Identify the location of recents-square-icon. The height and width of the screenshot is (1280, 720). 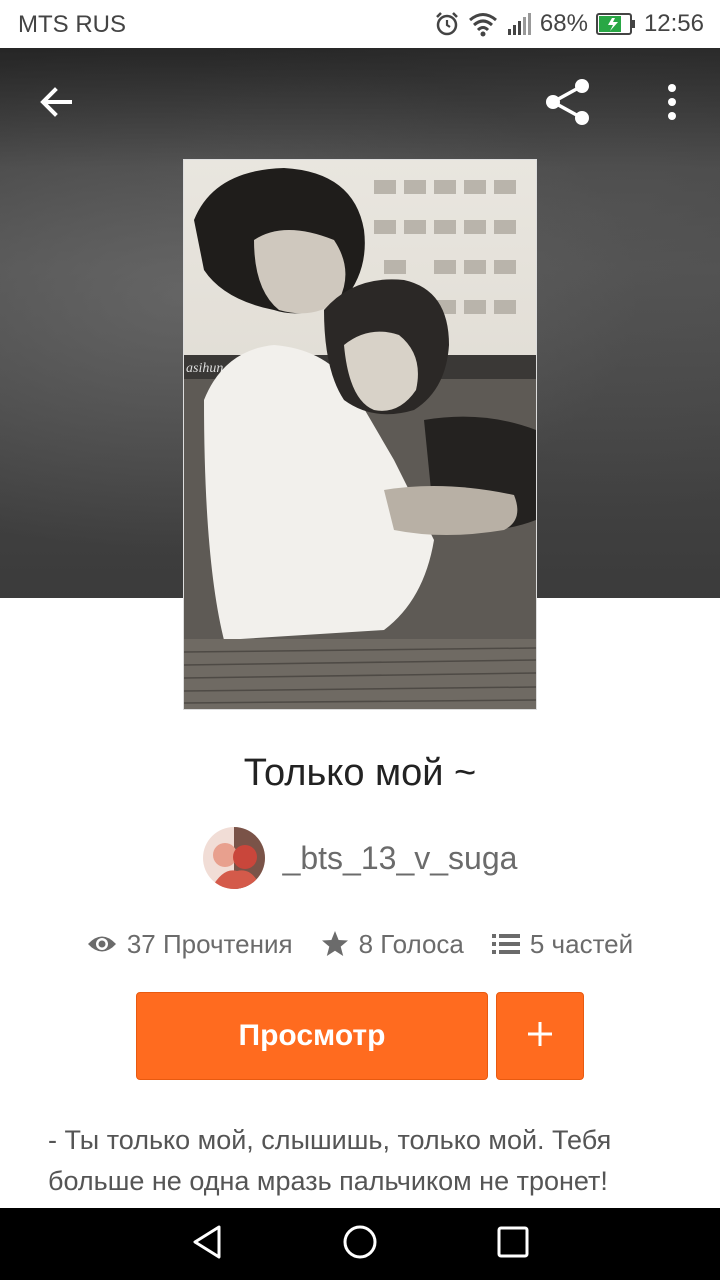
(513, 1244).